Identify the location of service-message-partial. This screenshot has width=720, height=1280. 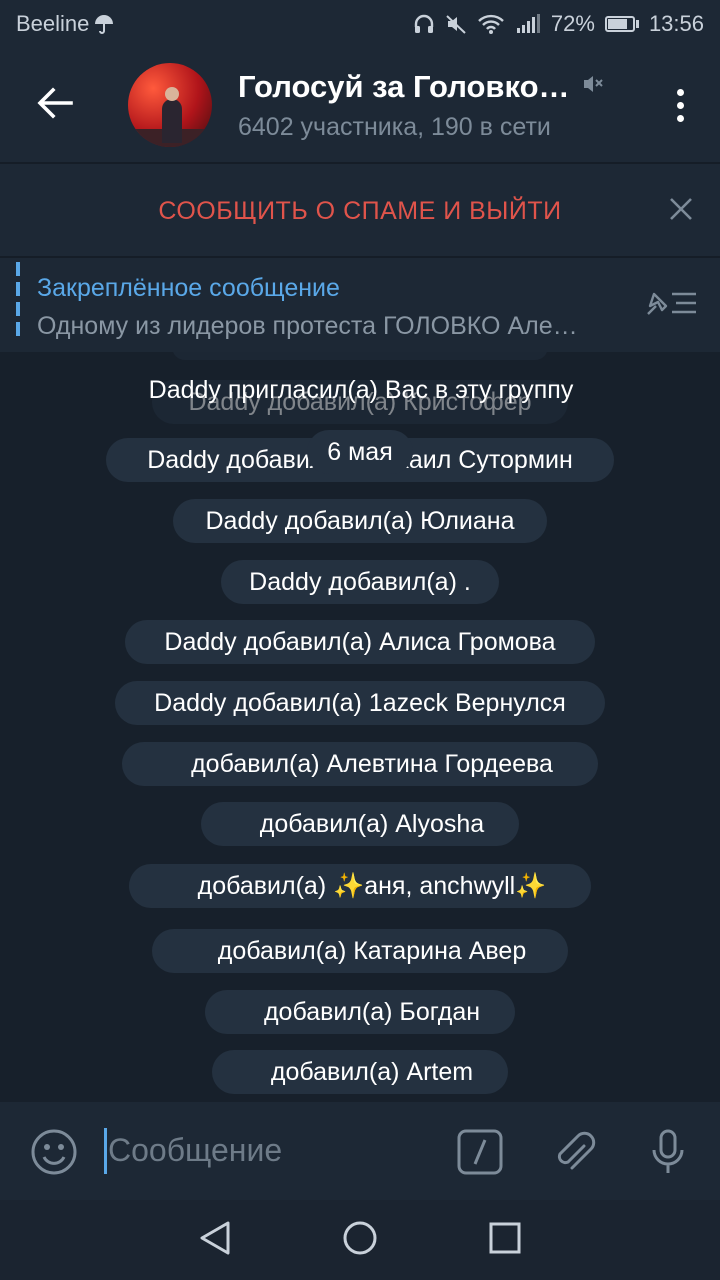
(360, 356).